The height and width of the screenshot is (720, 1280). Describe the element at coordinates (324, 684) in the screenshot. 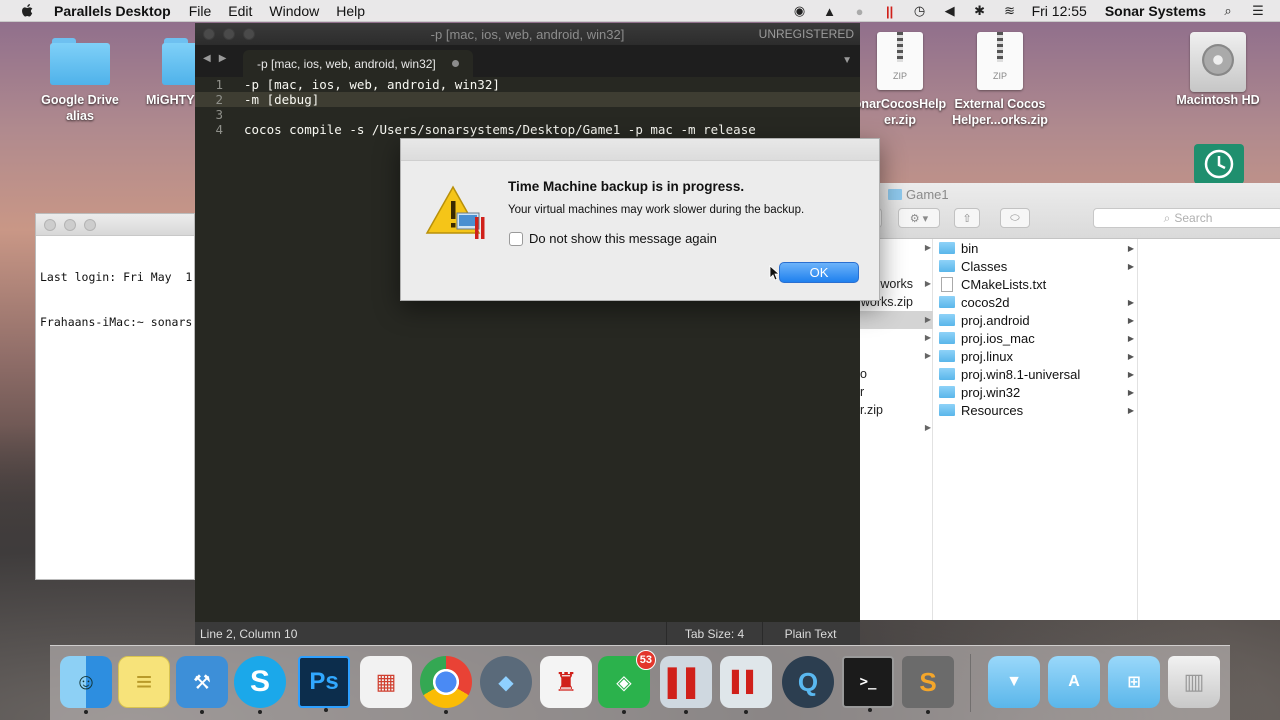

I see `dock-photoshop: Ps` at that location.